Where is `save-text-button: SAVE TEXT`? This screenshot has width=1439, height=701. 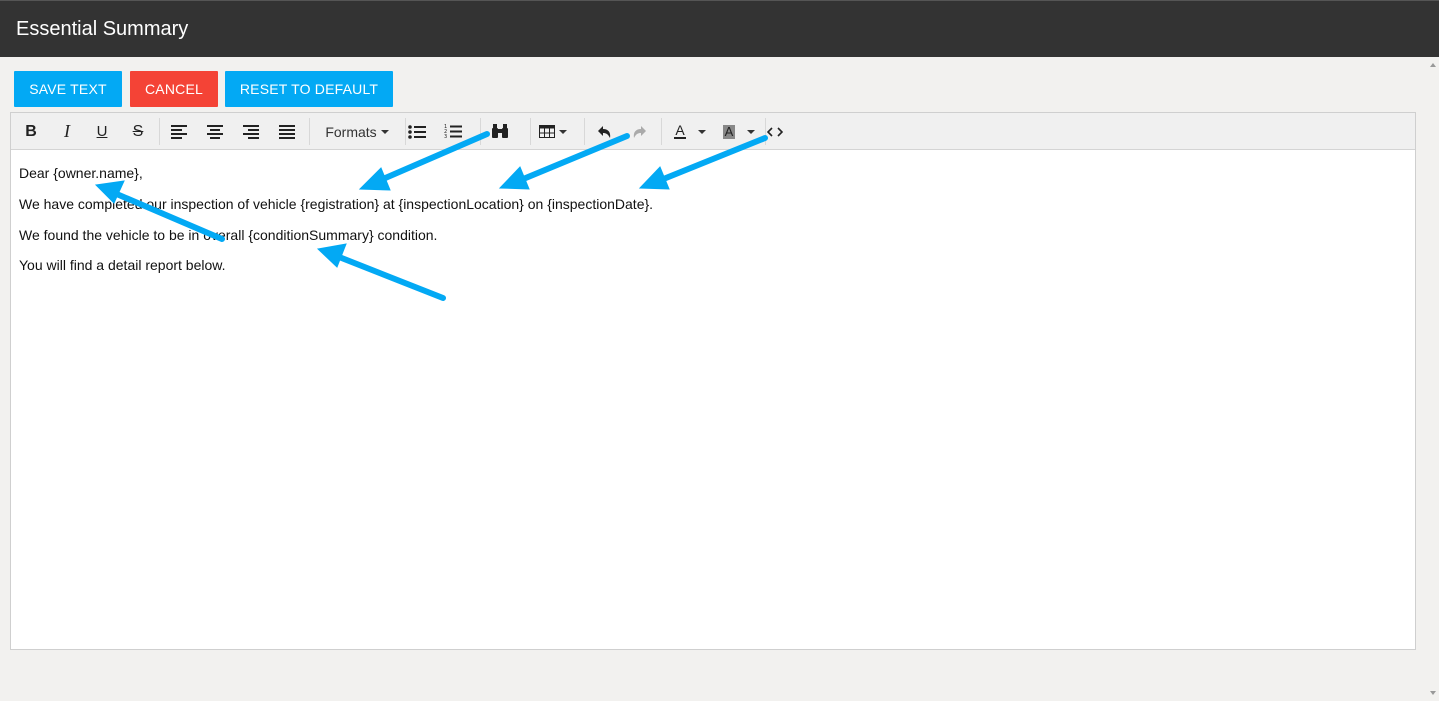 save-text-button: SAVE TEXT is located at coordinates (68, 89).